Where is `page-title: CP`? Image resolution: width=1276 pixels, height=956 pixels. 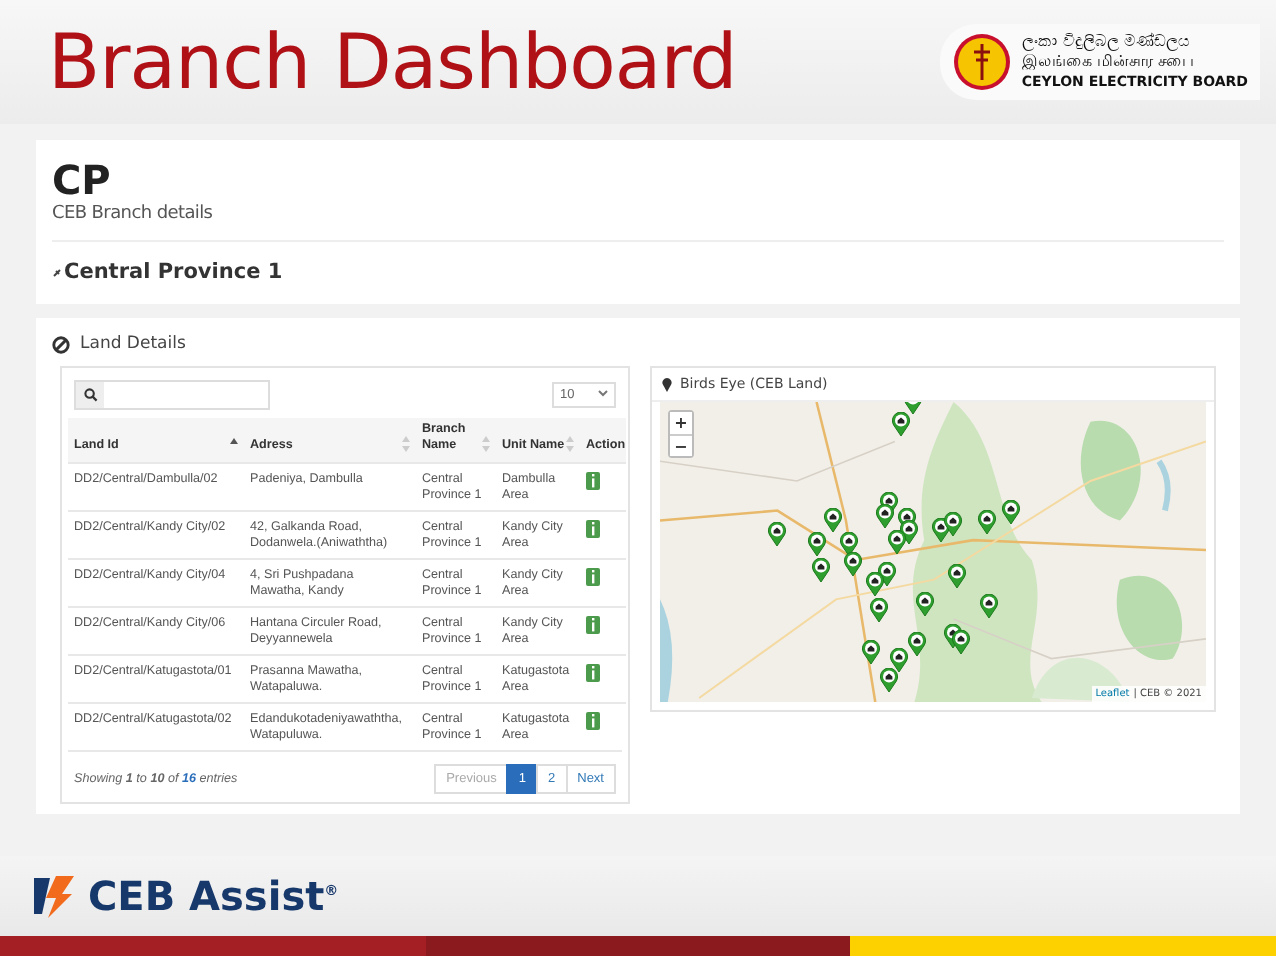 page-title: CP is located at coordinates (82, 180).